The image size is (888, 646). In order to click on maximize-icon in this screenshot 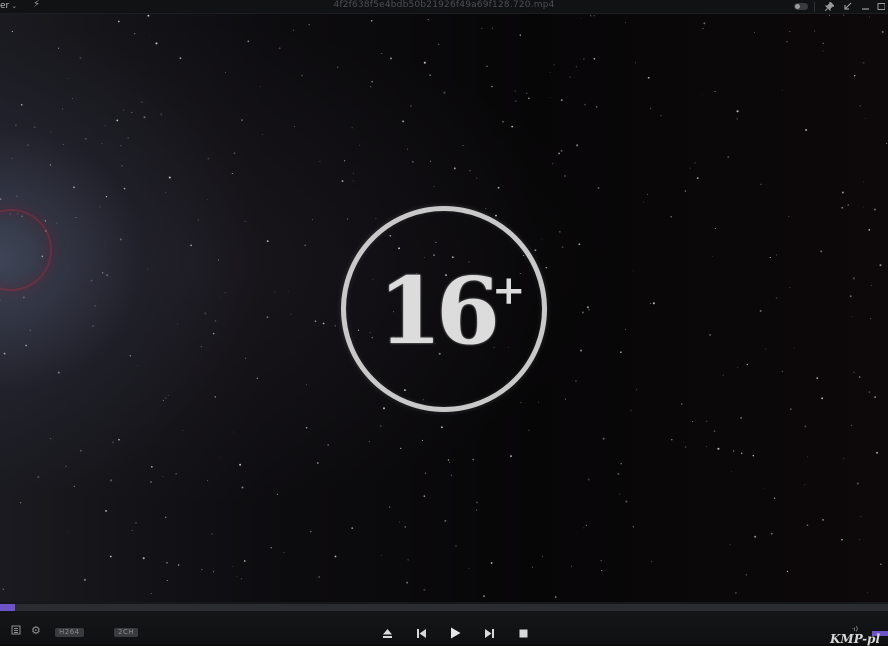, I will do `click(881, 6)`.